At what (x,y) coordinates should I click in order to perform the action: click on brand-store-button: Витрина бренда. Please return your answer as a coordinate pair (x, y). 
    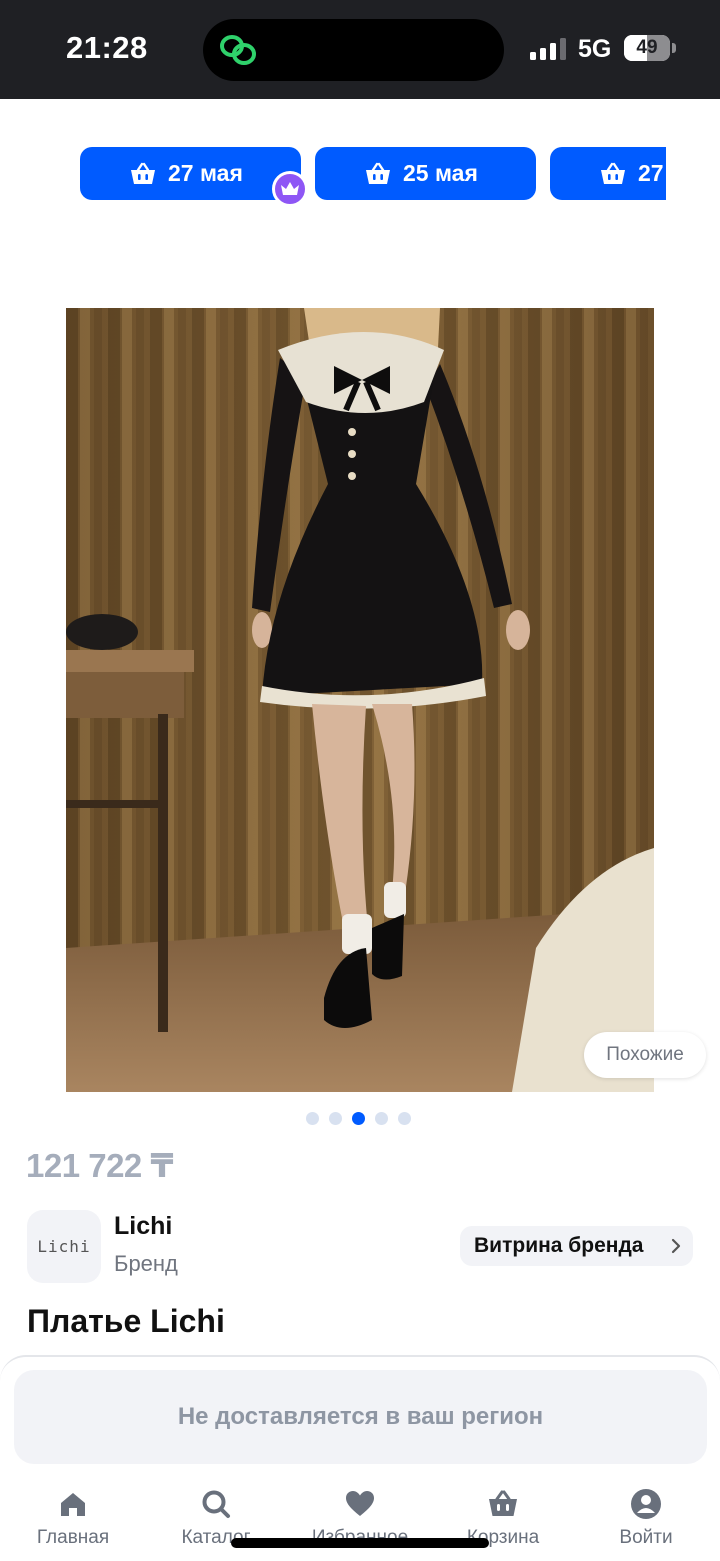
    Looking at the image, I should click on (576, 1246).